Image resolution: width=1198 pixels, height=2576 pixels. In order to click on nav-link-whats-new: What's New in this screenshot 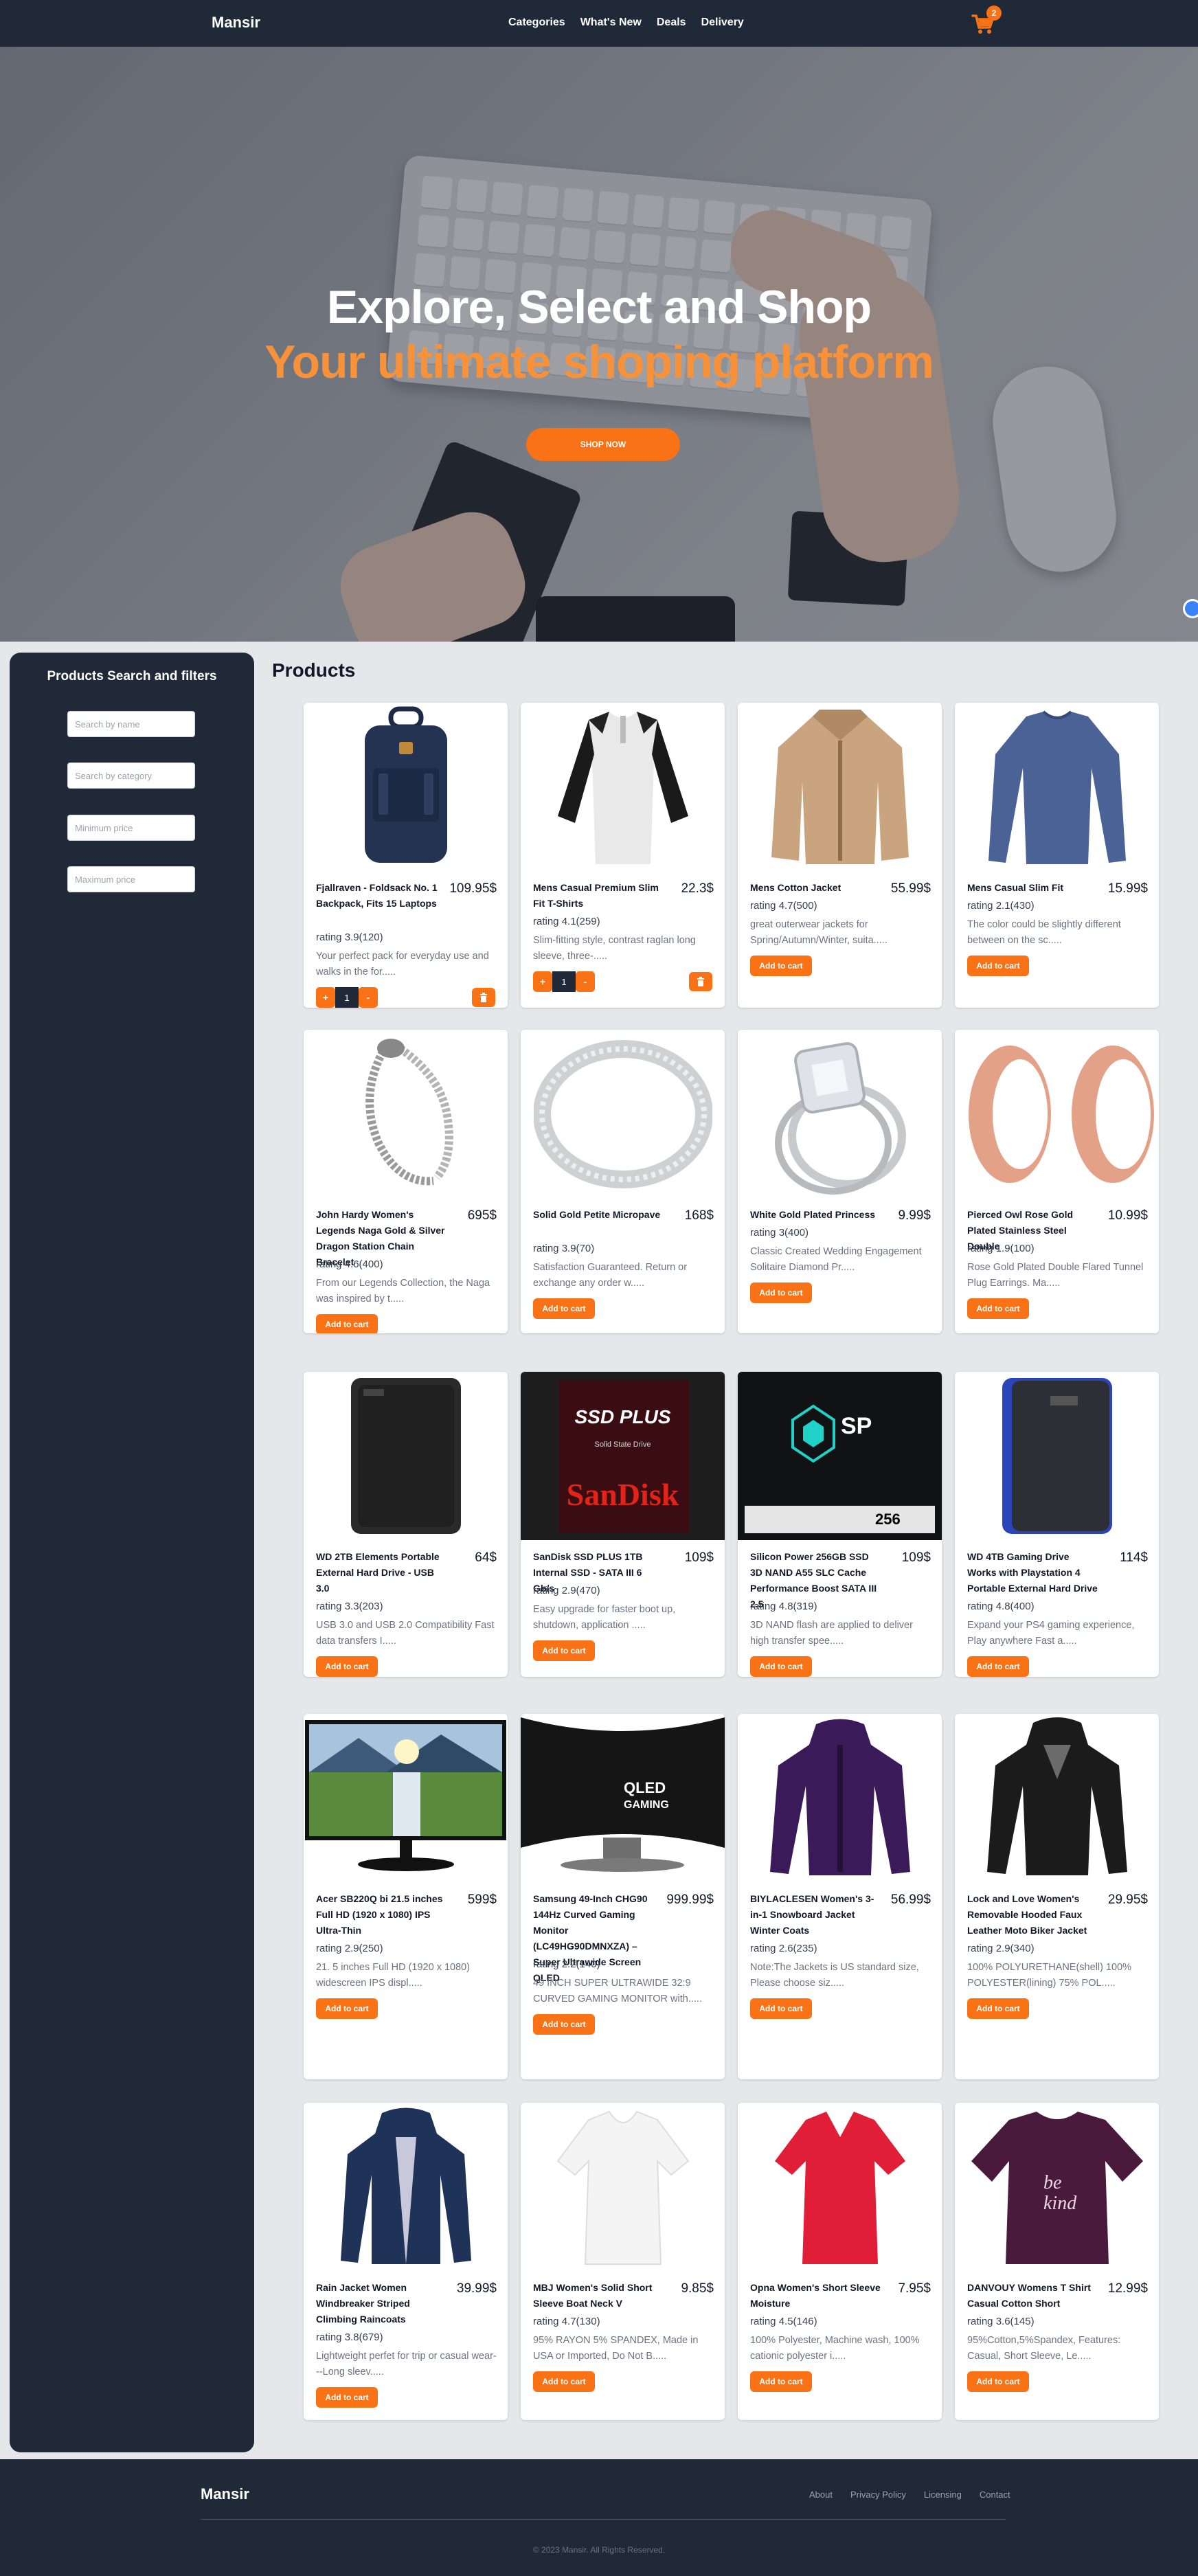, I will do `click(611, 22)`.